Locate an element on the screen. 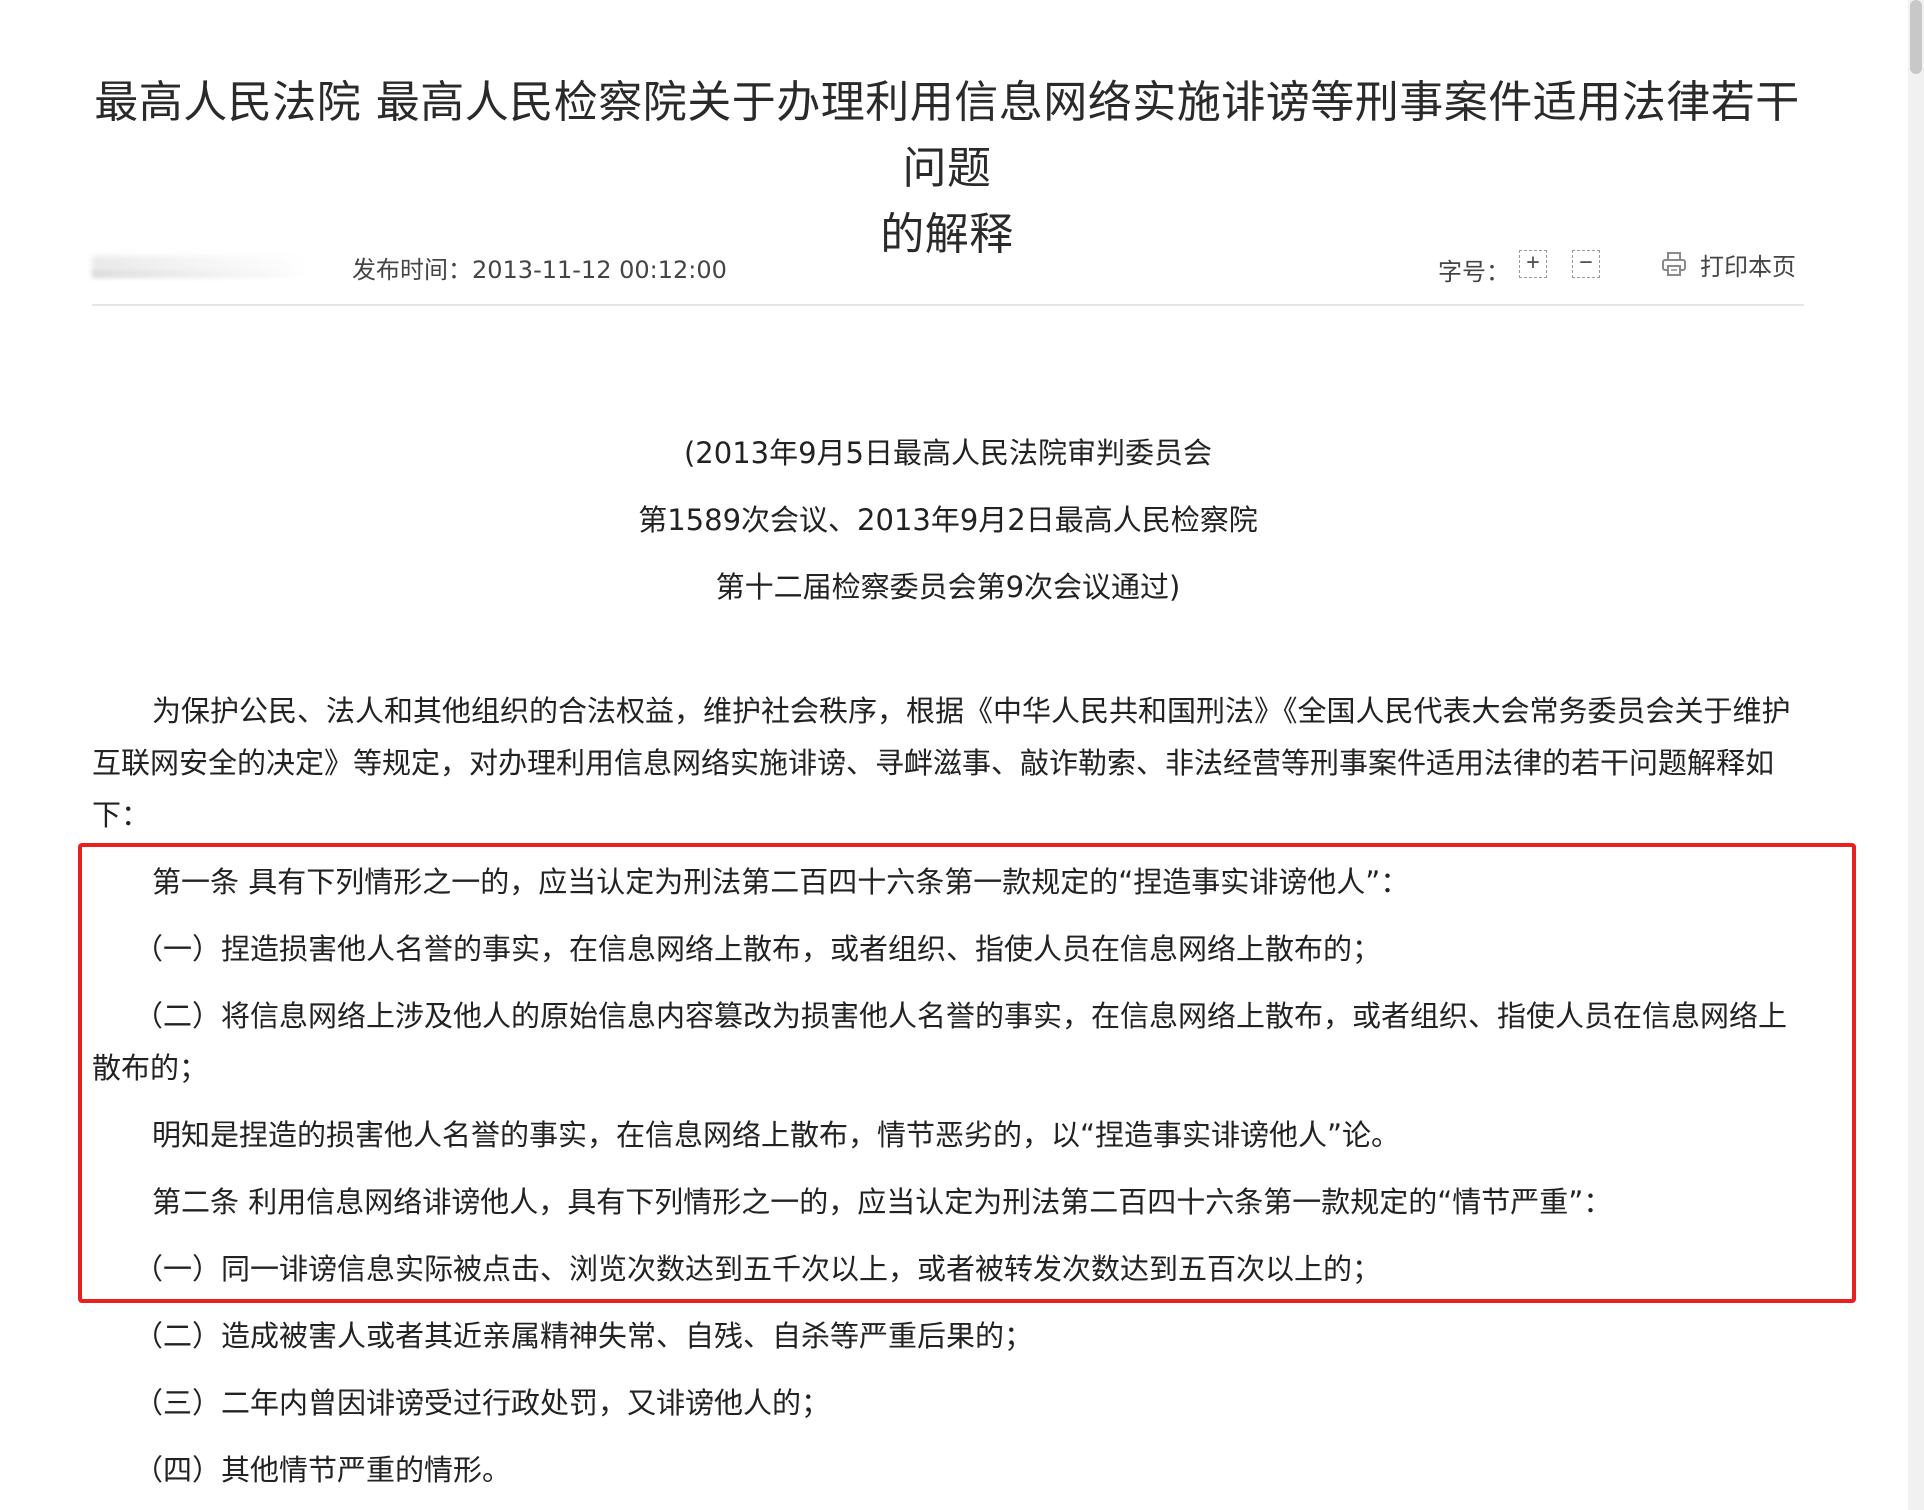 The height and width of the screenshot is (1510, 1924). approval-line: (2013年9月5日最高人民法院审判委员会 is located at coordinates (948, 453).